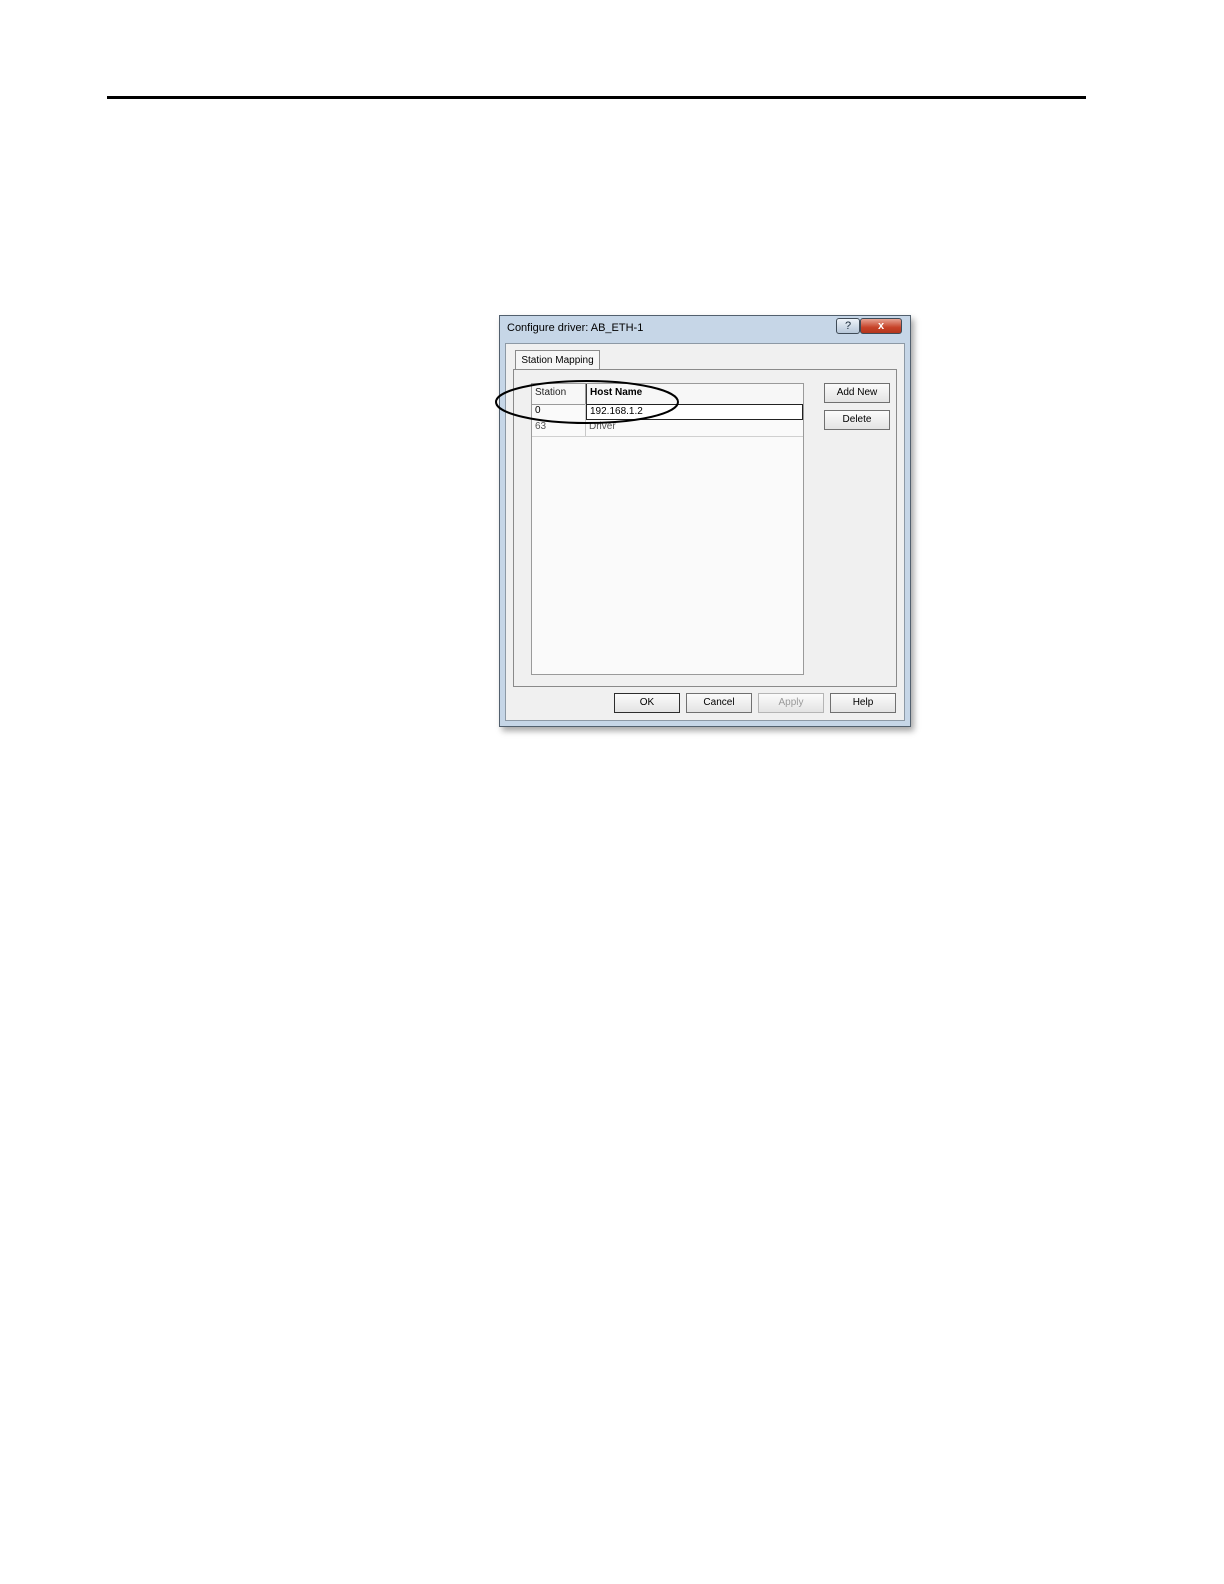  Describe the element at coordinates (575, 328) in the screenshot. I see `dialog-title: Configure driver: AB_ETH-1` at that location.